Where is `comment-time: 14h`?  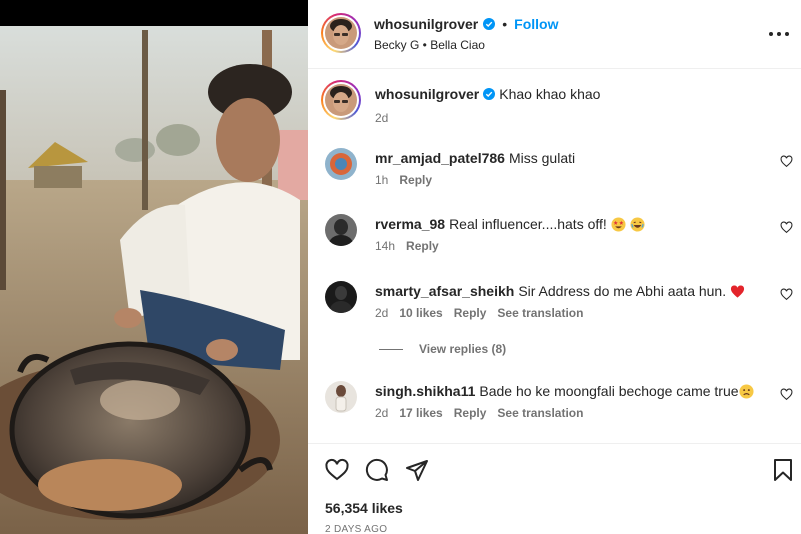
comment-time: 14h is located at coordinates (385, 246).